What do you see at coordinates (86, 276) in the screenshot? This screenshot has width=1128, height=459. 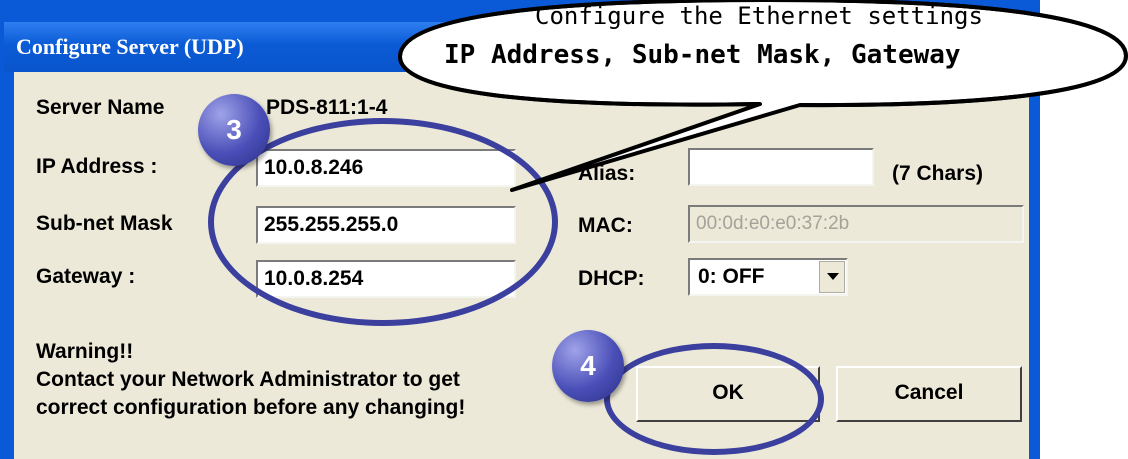 I see `gateway-label: Gateway :` at bounding box center [86, 276].